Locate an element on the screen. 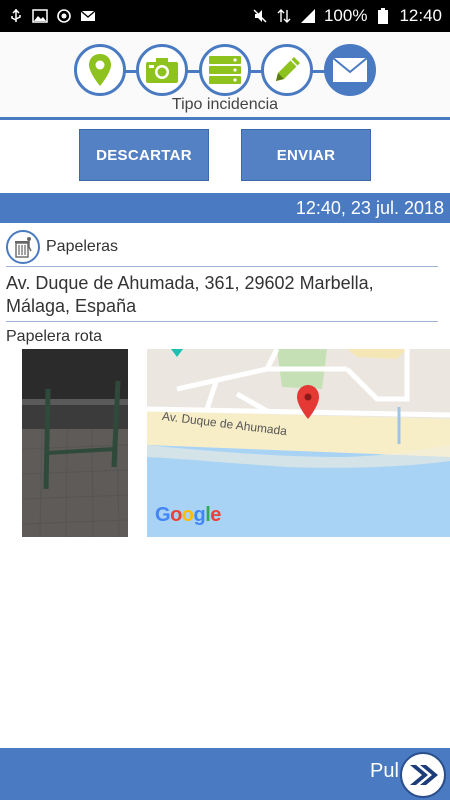  status-bar: 100% 12:40 is located at coordinates (225, 16).